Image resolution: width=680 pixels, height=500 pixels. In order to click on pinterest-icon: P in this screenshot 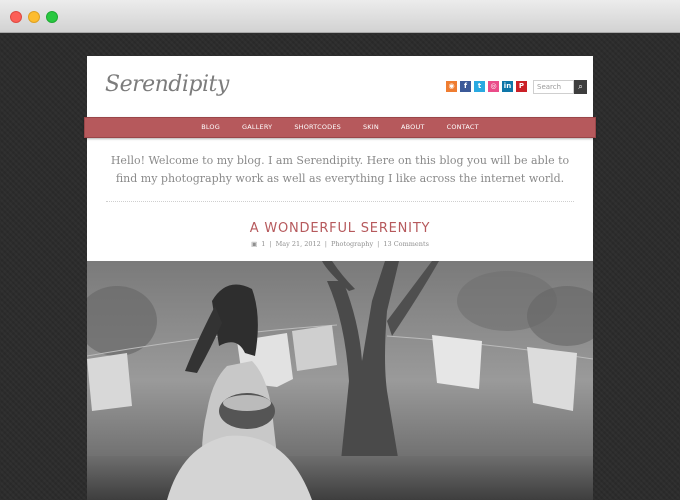, I will do `click(521, 86)`.